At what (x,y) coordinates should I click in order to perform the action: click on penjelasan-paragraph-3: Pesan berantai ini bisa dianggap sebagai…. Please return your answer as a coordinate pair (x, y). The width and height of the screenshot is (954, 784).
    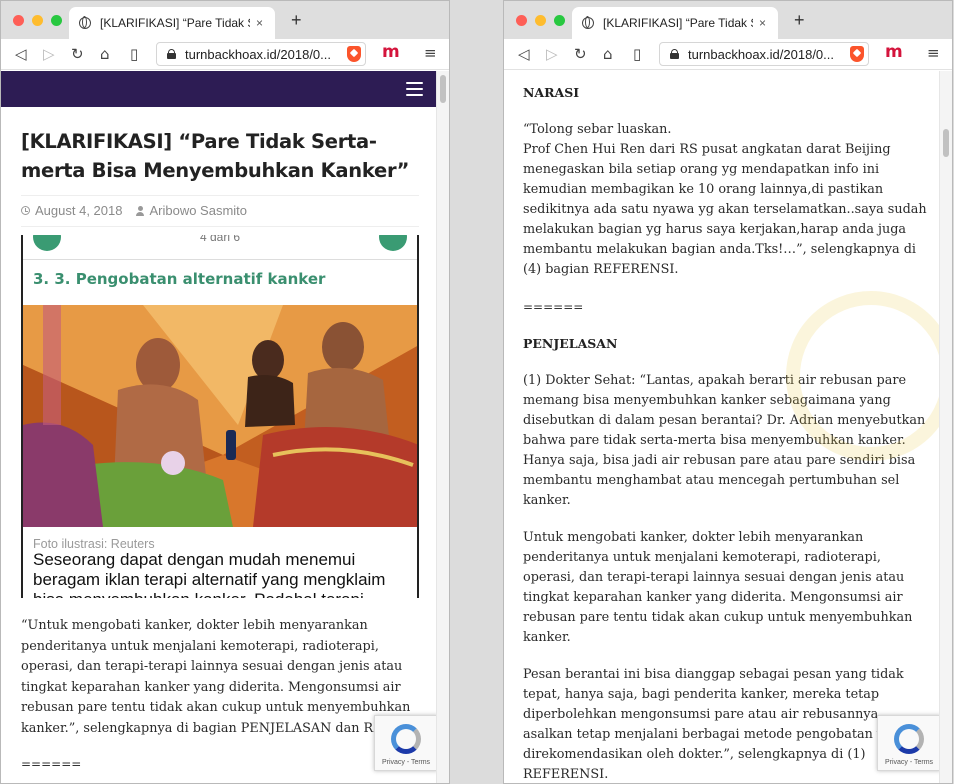
    Looking at the image, I should click on (726, 724).